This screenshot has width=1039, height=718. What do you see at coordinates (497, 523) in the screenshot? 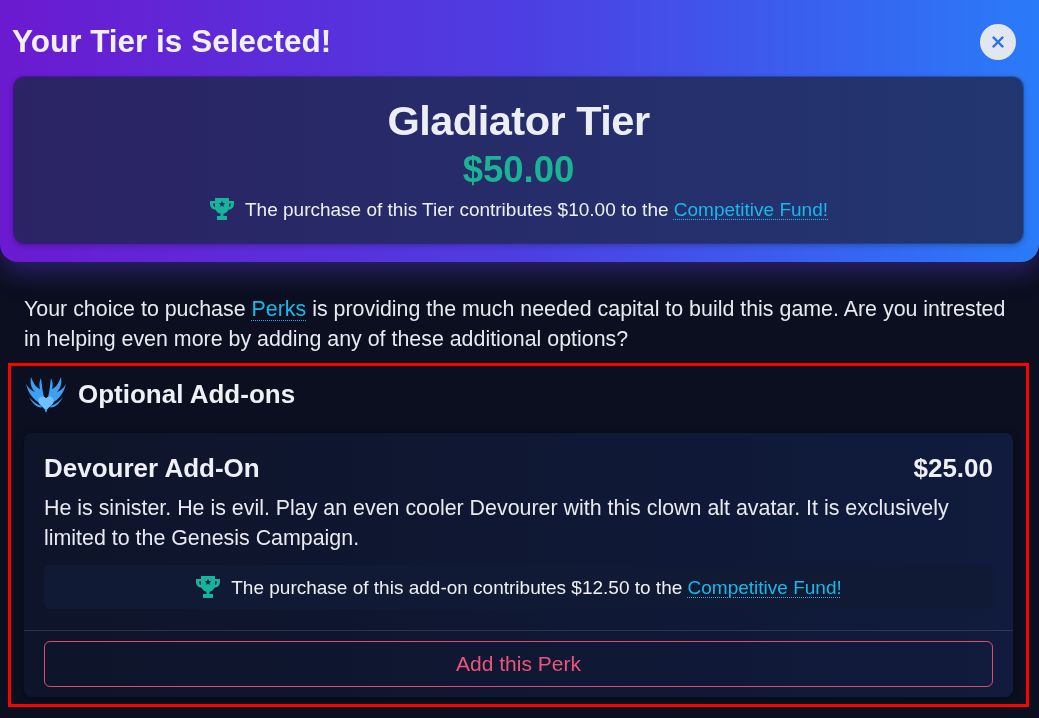
I see `addon-description: He is sinister. He is evil. Play an even cooler Devourer with this clown alt avatar. It is exclusively limited to the Genesis Campaign.` at bounding box center [497, 523].